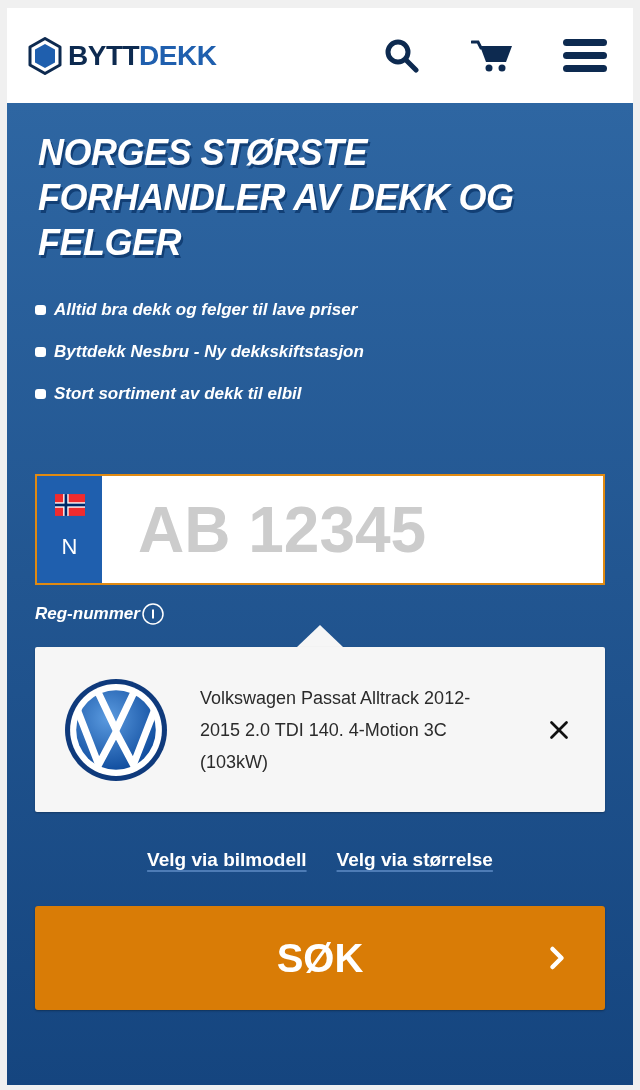 This screenshot has width=640, height=1090. What do you see at coordinates (402, 55) in the screenshot?
I see `search-icon` at bounding box center [402, 55].